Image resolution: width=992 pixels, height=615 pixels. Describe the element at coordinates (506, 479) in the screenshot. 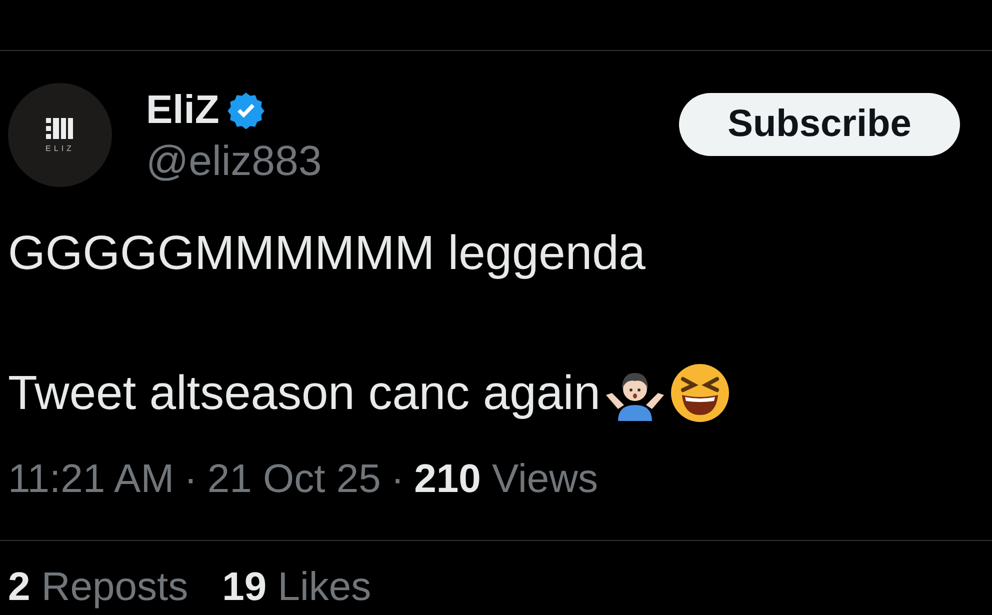

I see `views-count: 210 Views` at that location.